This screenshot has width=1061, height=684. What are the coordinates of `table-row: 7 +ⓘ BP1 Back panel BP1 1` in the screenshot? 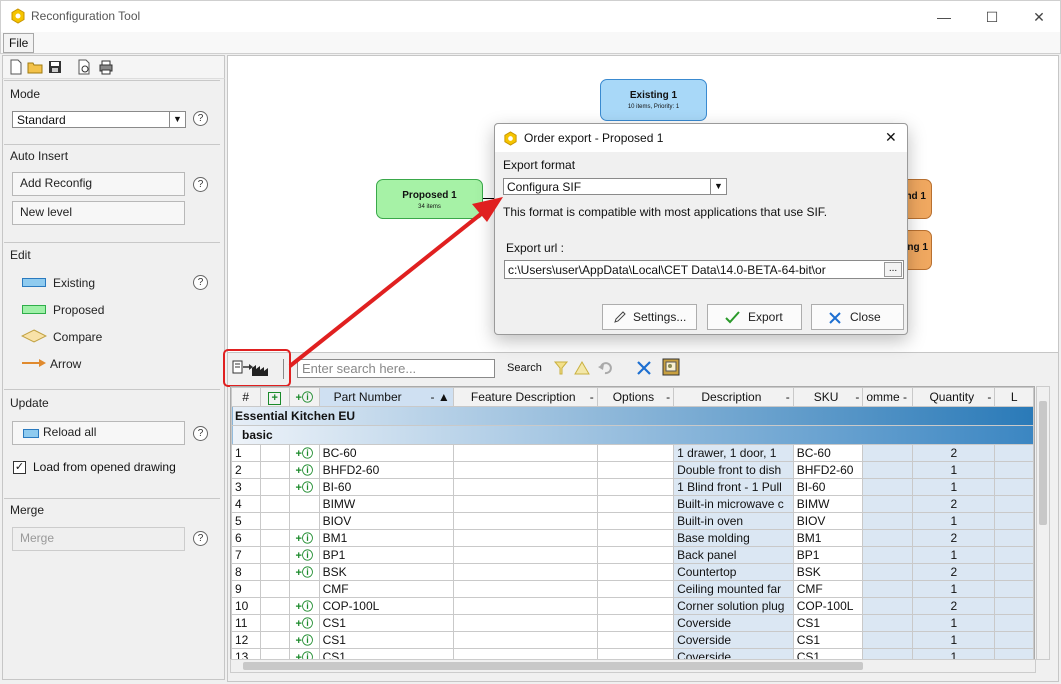 It's located at (632, 555).